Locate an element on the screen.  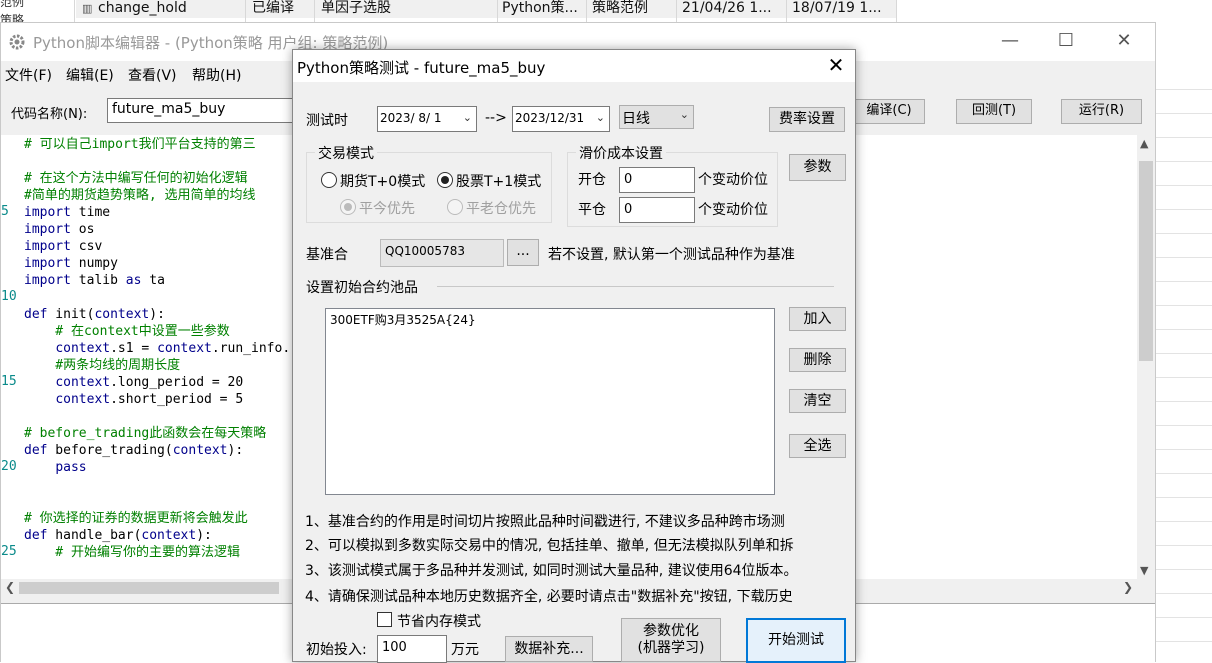
benchmark-hint: 若不设置, 默认第一个测试品种作为基准 is located at coordinates (671, 255).